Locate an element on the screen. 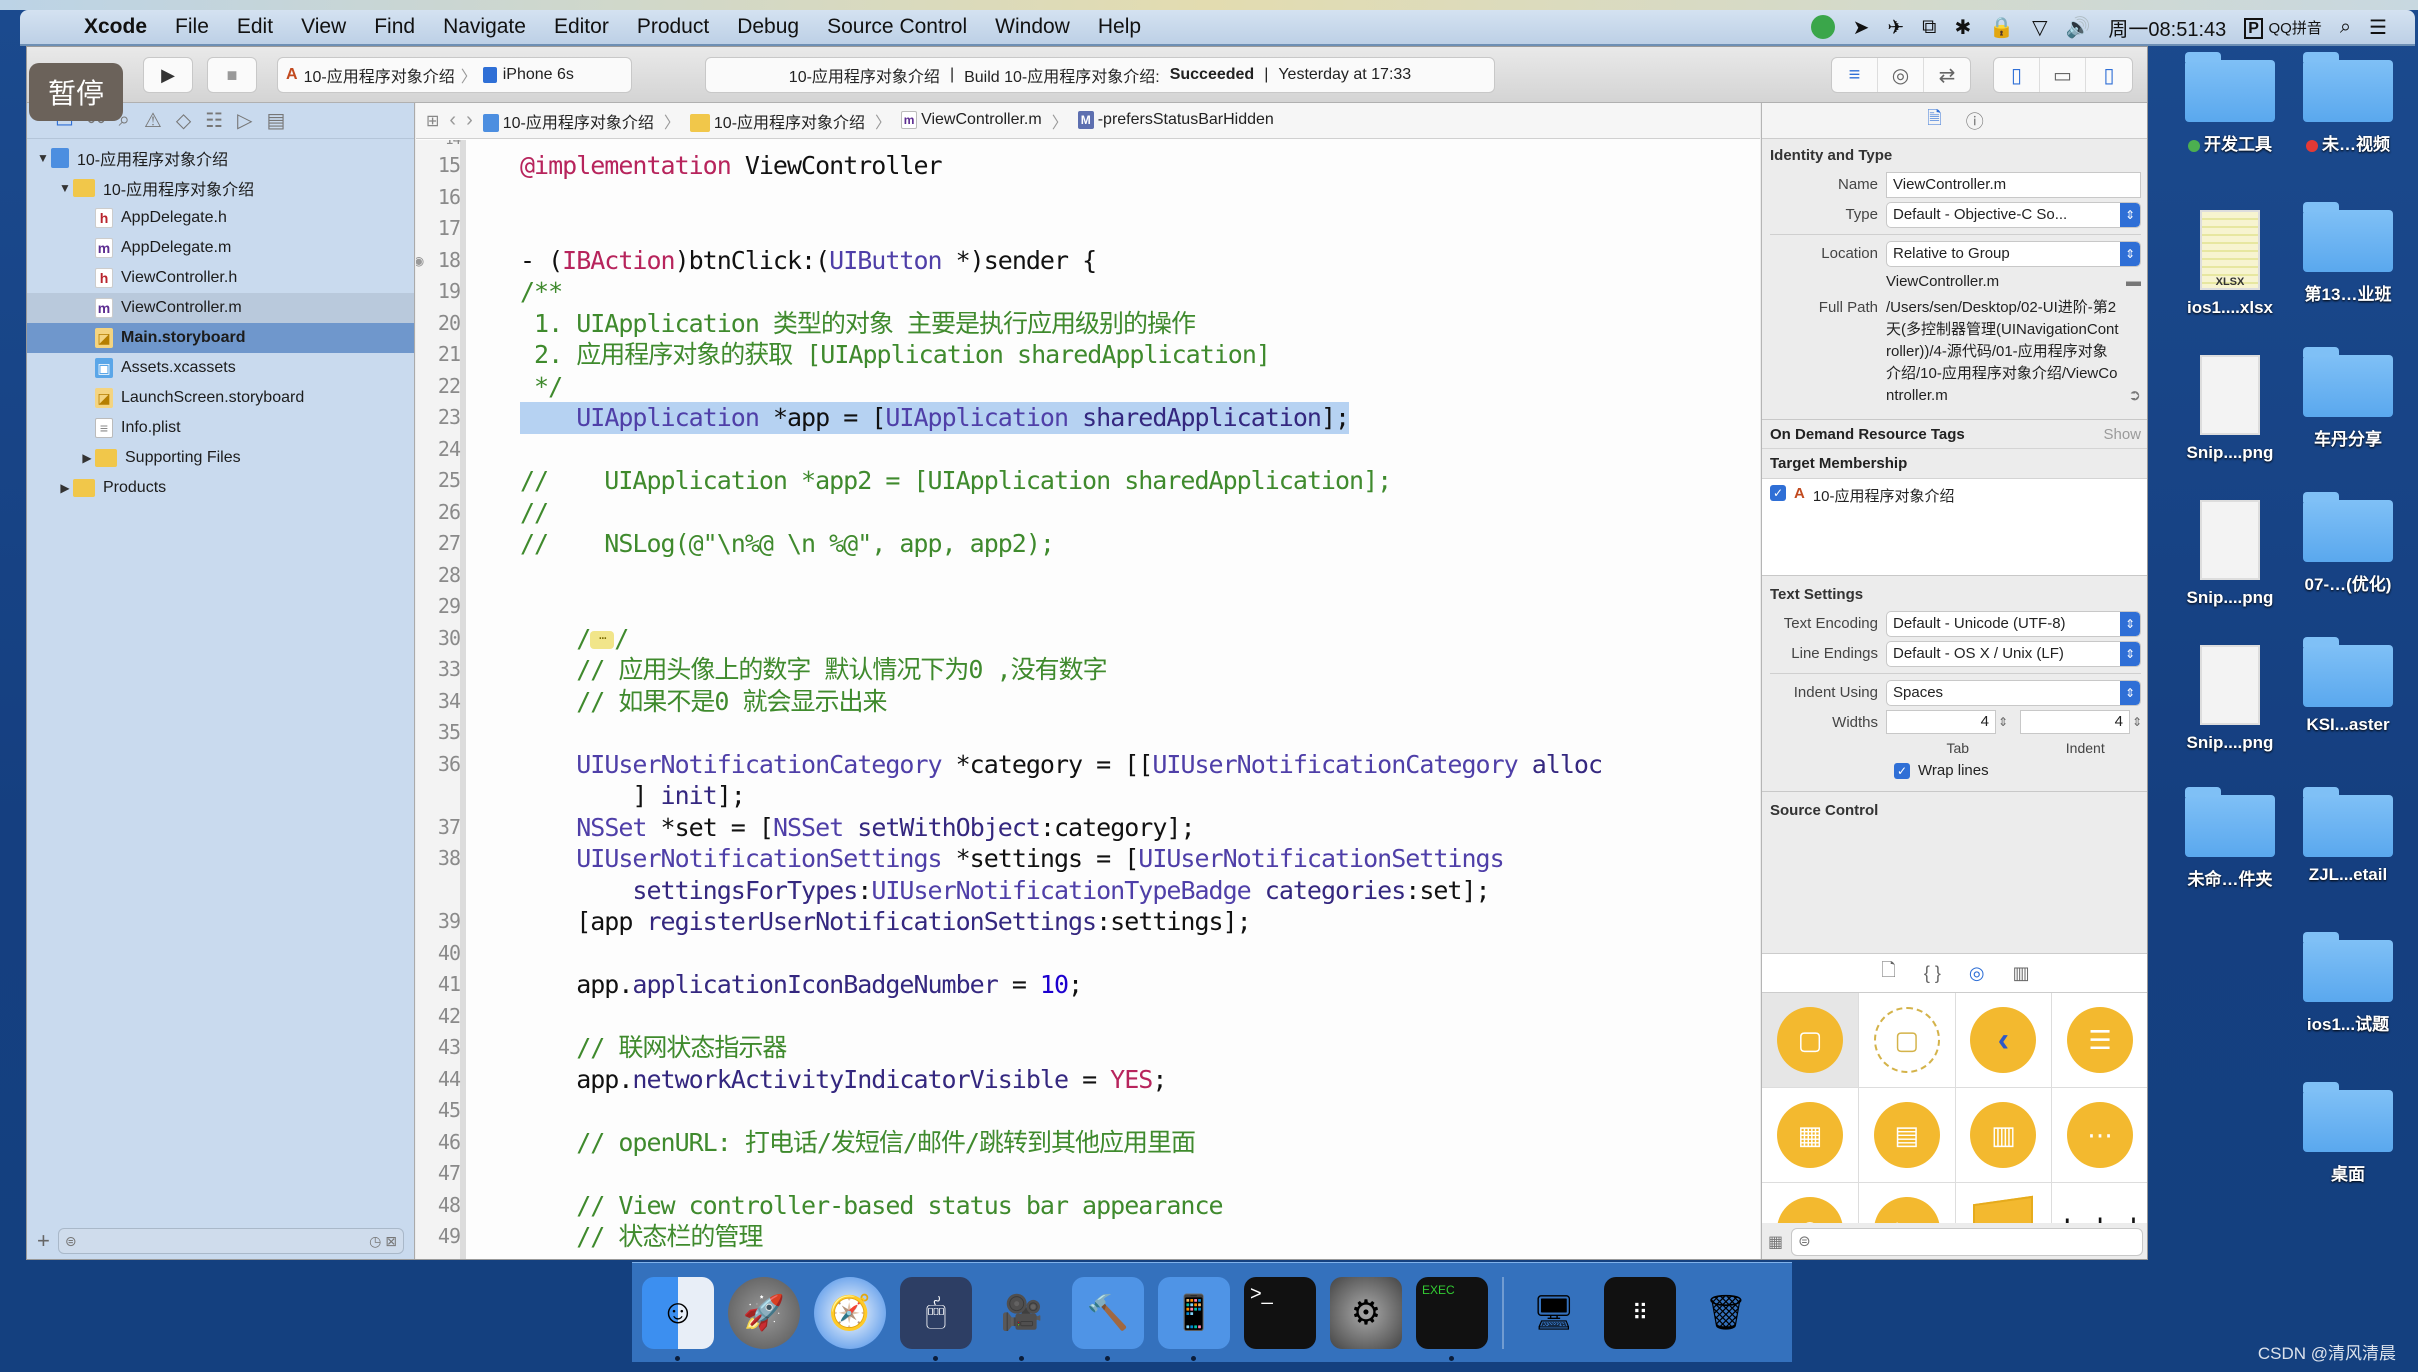 The width and height of the screenshot is (2418, 1372). tree-item: ▣ Assets.xcassets is located at coordinates (220, 368).